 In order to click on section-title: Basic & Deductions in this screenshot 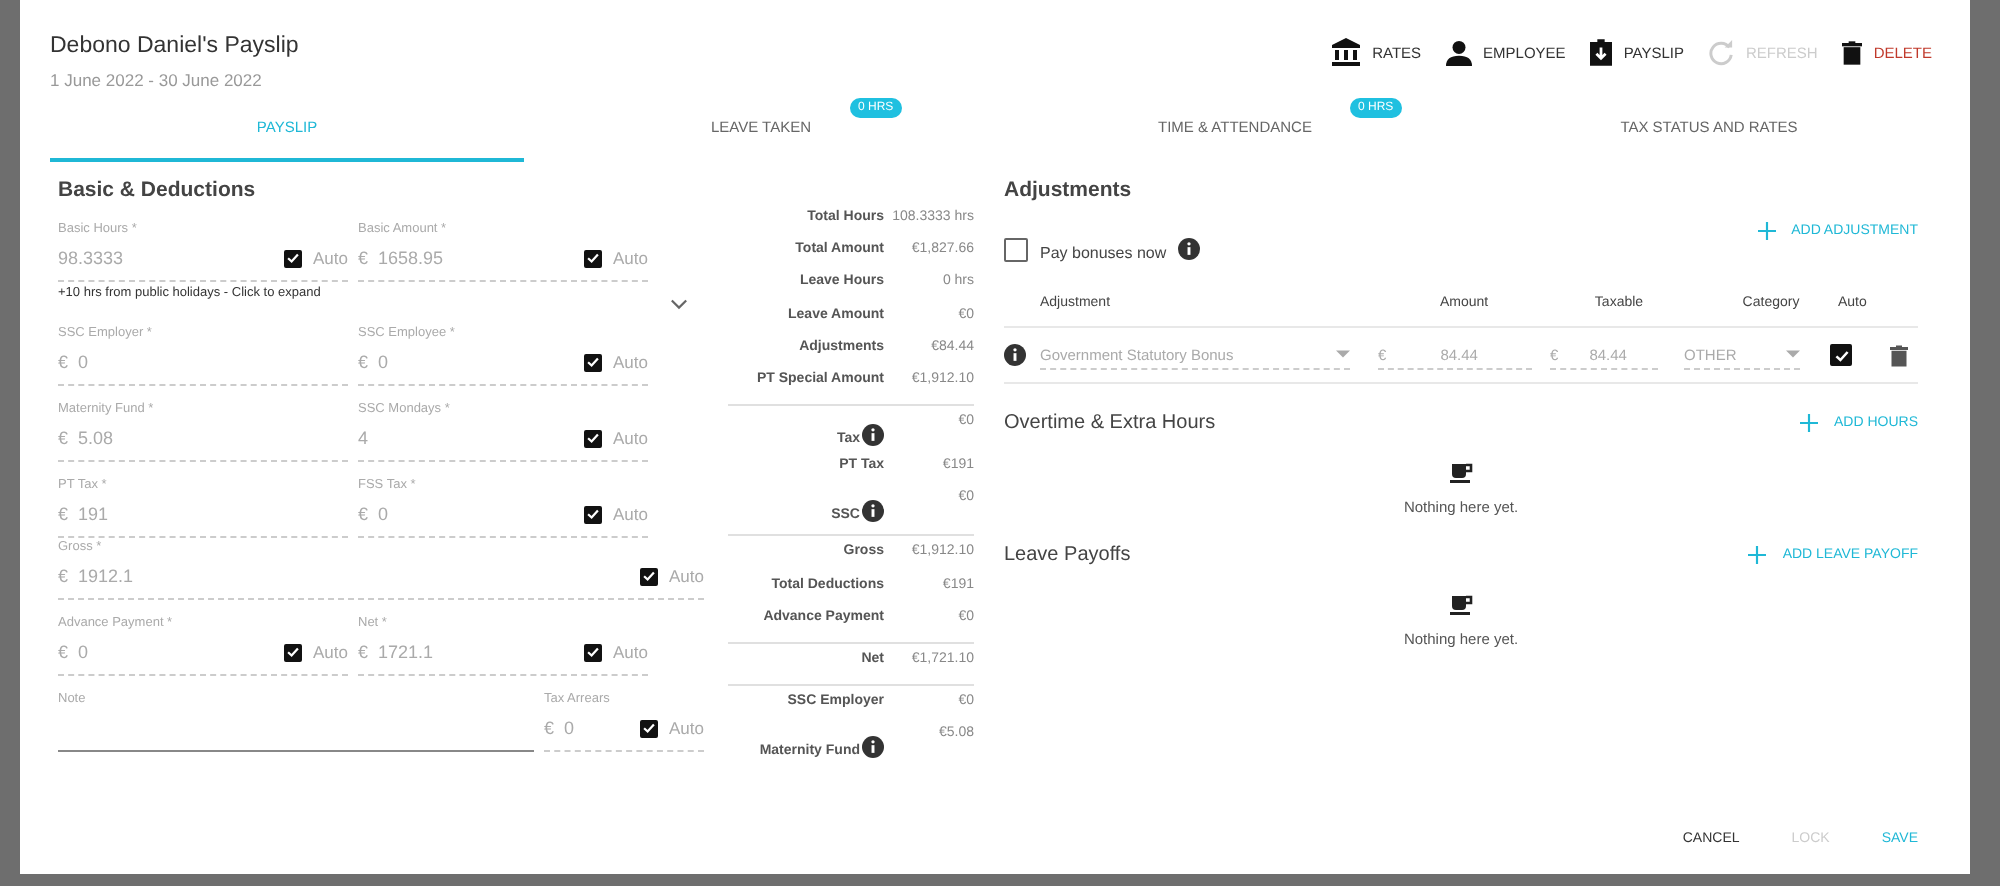, I will do `click(158, 190)`.